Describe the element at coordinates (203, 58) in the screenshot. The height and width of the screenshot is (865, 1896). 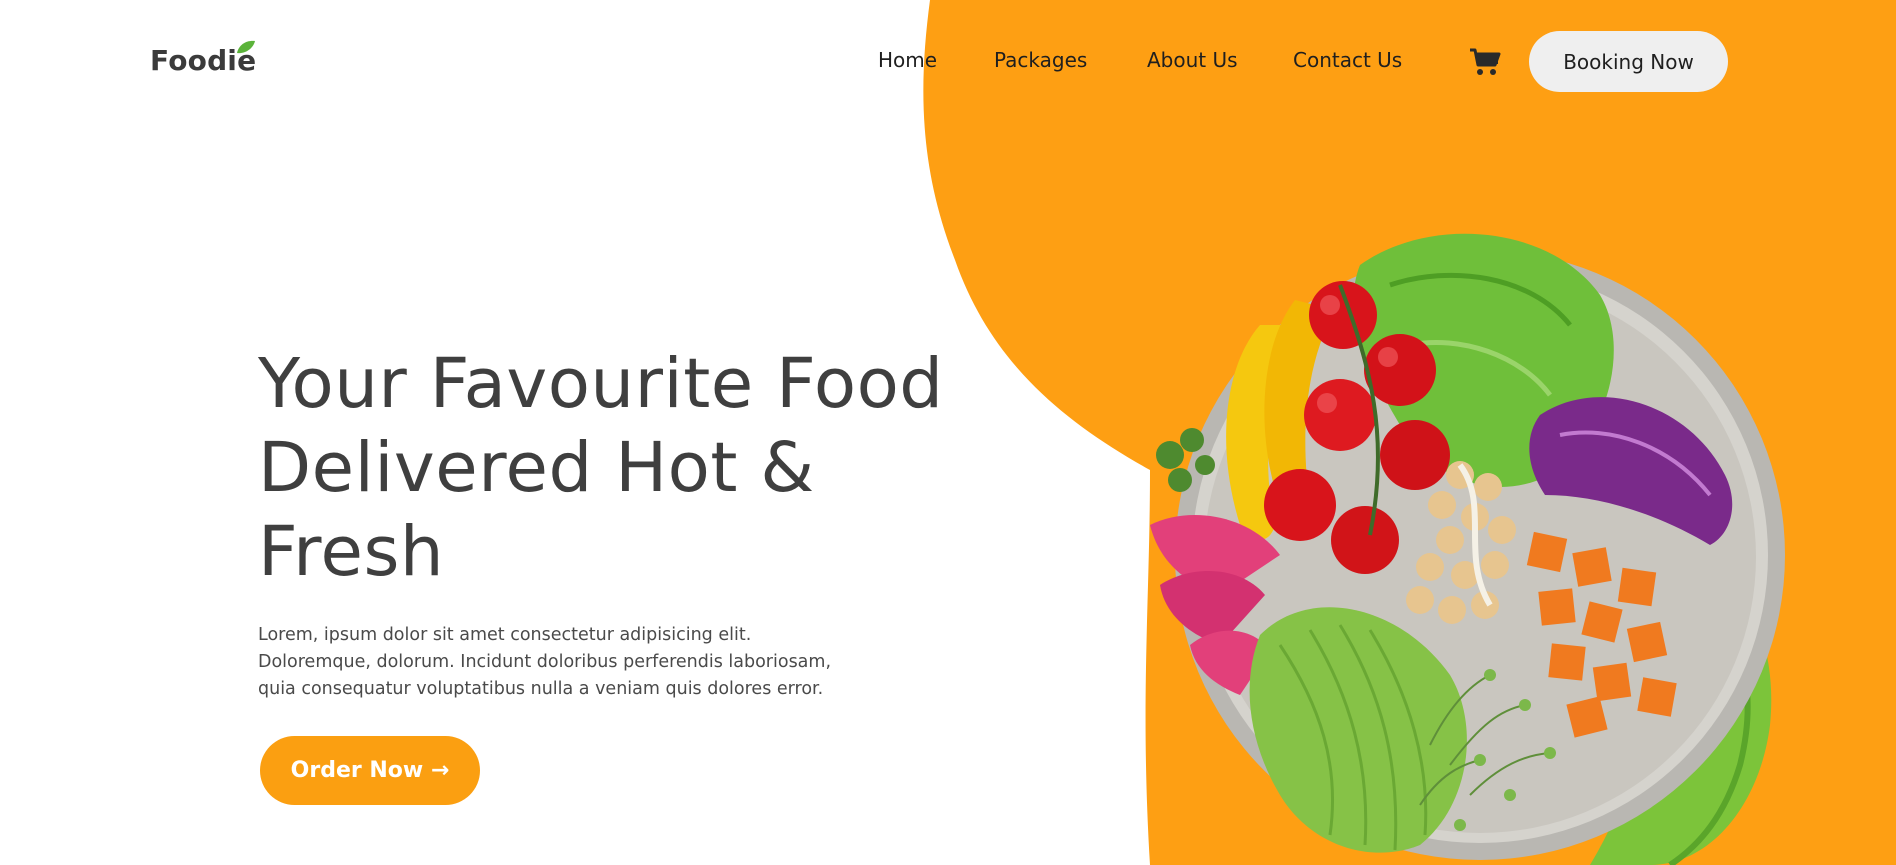
I see `logo: Foodie` at that location.